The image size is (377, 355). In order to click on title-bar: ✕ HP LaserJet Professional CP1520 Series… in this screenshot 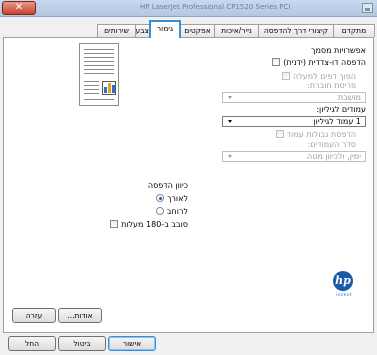, I will do `click(188, 8)`.